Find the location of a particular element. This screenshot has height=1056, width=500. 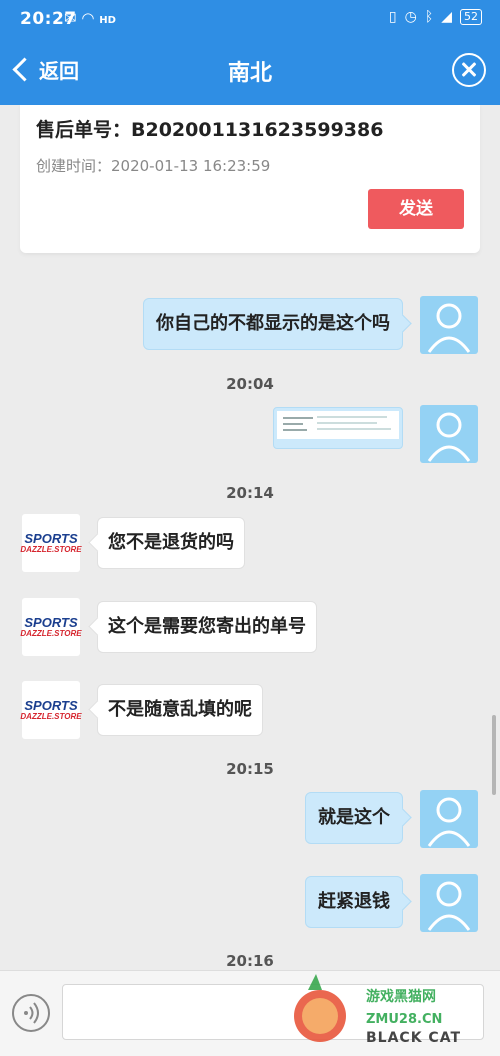

chat-header: 返回 南北 is located at coordinates (250, 71).